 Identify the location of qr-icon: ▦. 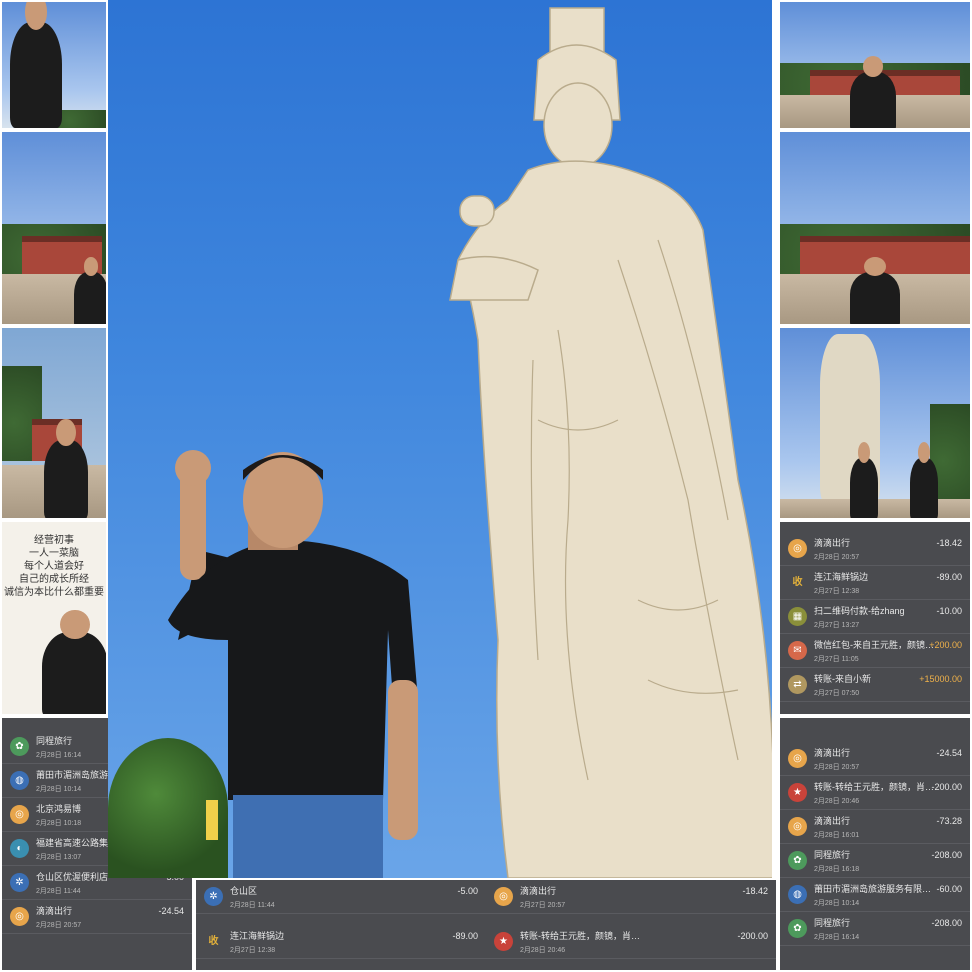
(797, 616).